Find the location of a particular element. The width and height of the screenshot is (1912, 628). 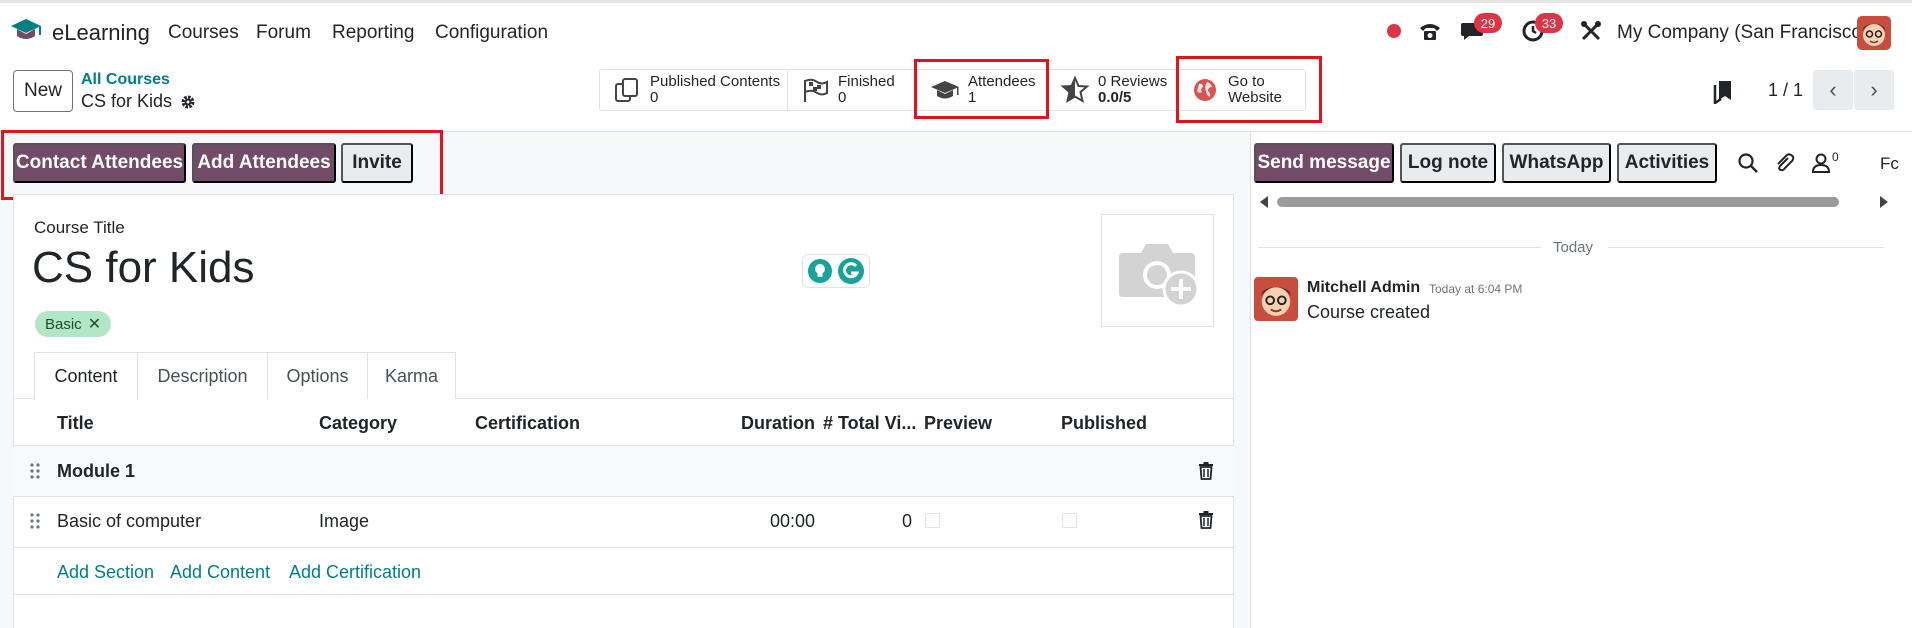

tab-description: Description is located at coordinates (202, 375).